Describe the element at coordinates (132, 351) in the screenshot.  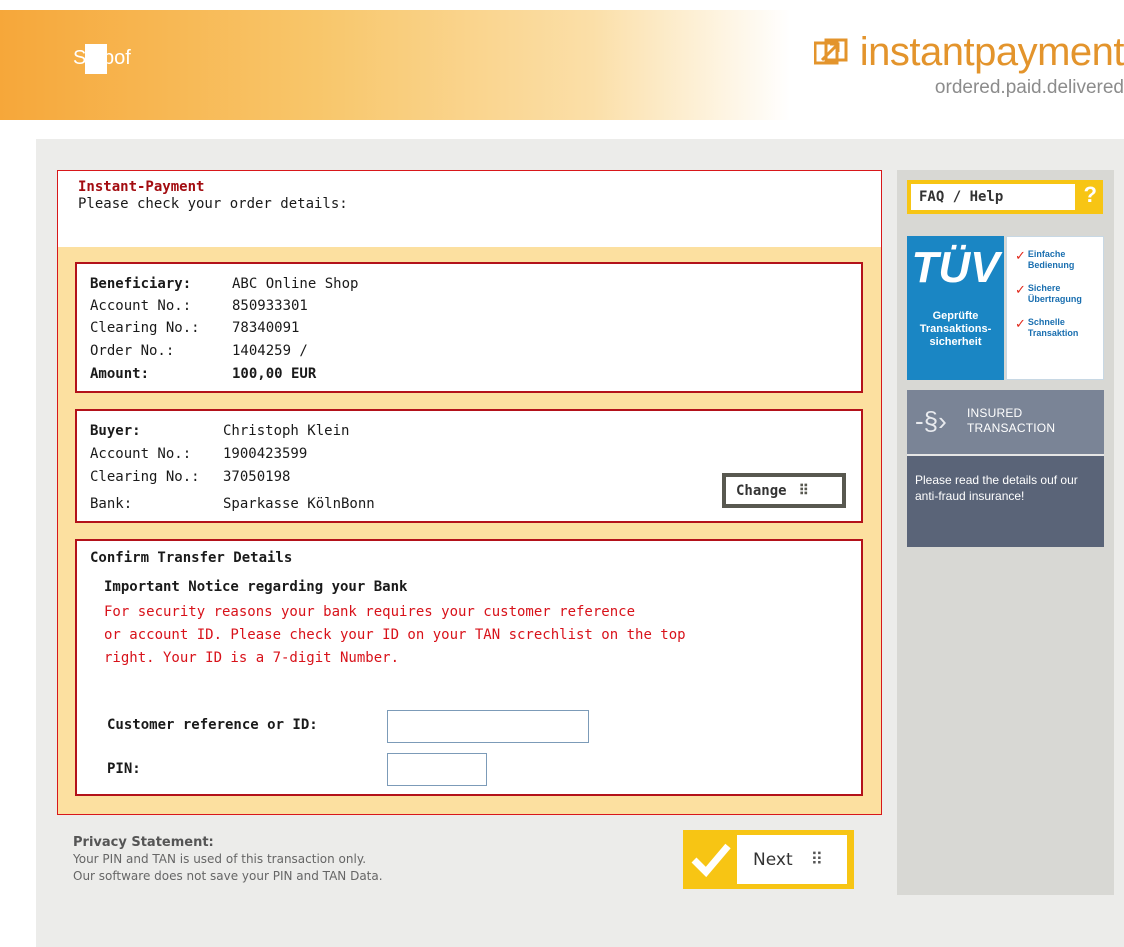
I see `order-label: Order No.:` at that location.